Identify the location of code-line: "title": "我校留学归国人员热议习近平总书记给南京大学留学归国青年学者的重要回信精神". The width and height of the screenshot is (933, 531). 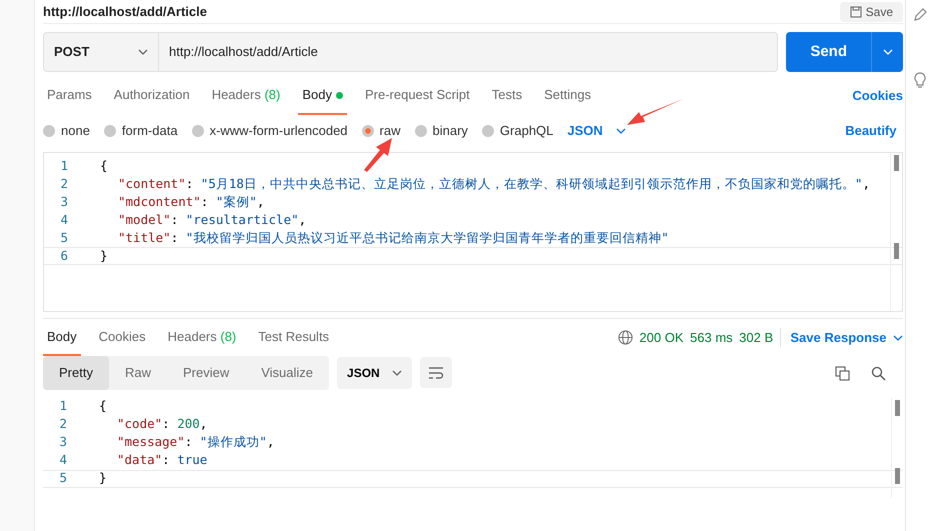
(393, 237).